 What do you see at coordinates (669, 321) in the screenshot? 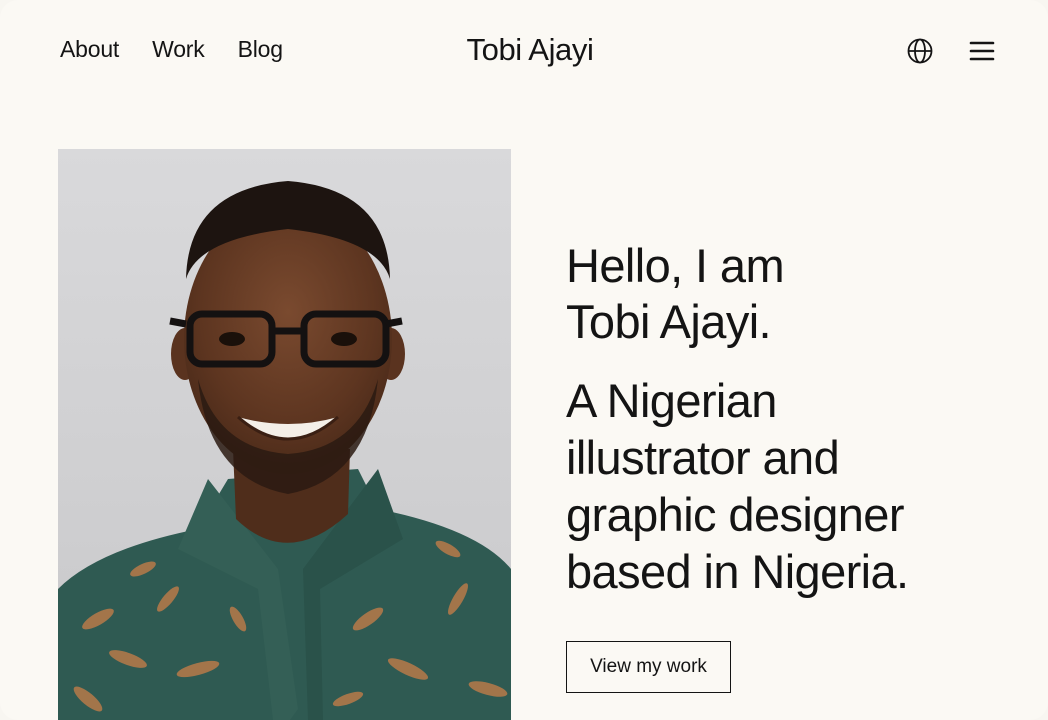
I see `greeting-line-2: Tobi Ajayi.` at bounding box center [669, 321].